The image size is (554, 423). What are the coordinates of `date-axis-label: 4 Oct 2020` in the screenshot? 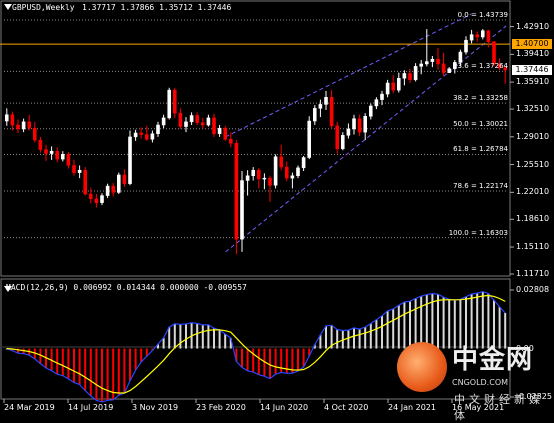 It's located at (346, 407).